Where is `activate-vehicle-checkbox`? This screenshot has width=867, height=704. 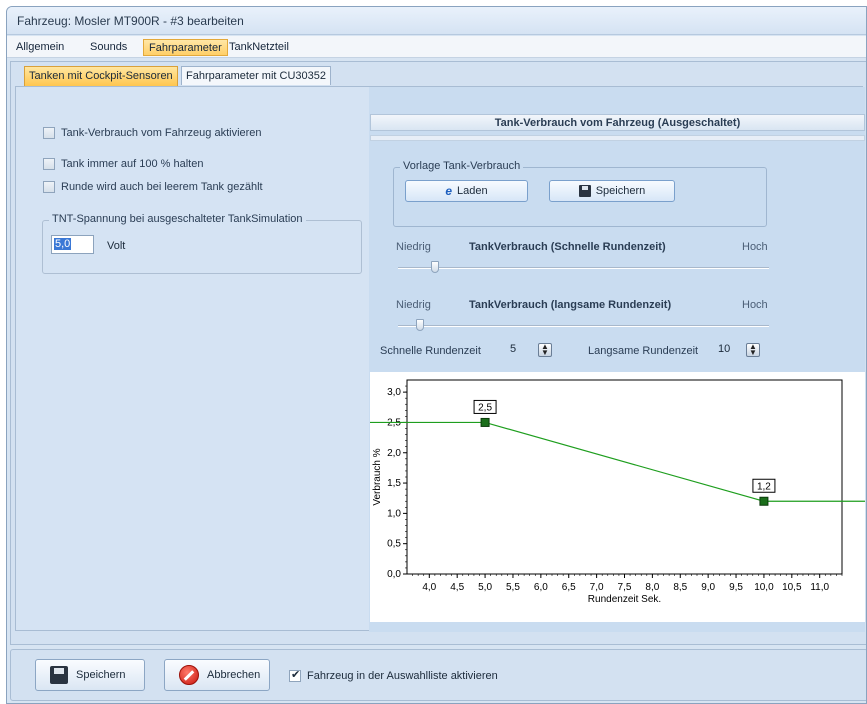
activate-vehicle-checkbox is located at coordinates (295, 675).